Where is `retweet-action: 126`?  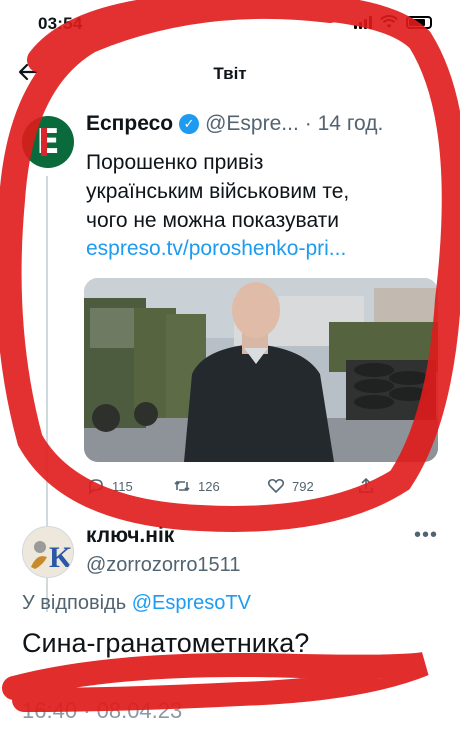 retweet-action: 126 is located at coordinates (196, 486).